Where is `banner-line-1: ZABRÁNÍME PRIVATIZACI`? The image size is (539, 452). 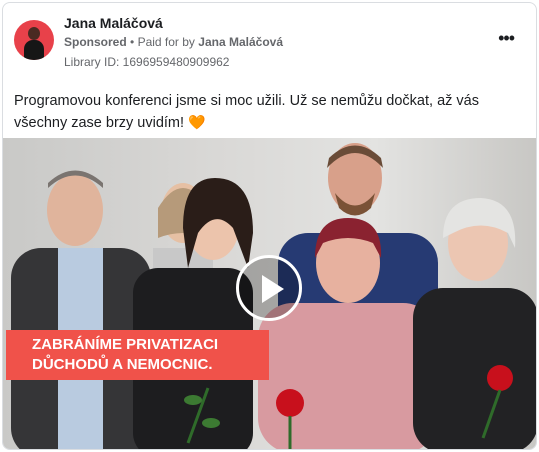 banner-line-1: ZABRÁNÍME PRIVATIZACI is located at coordinates (125, 344).